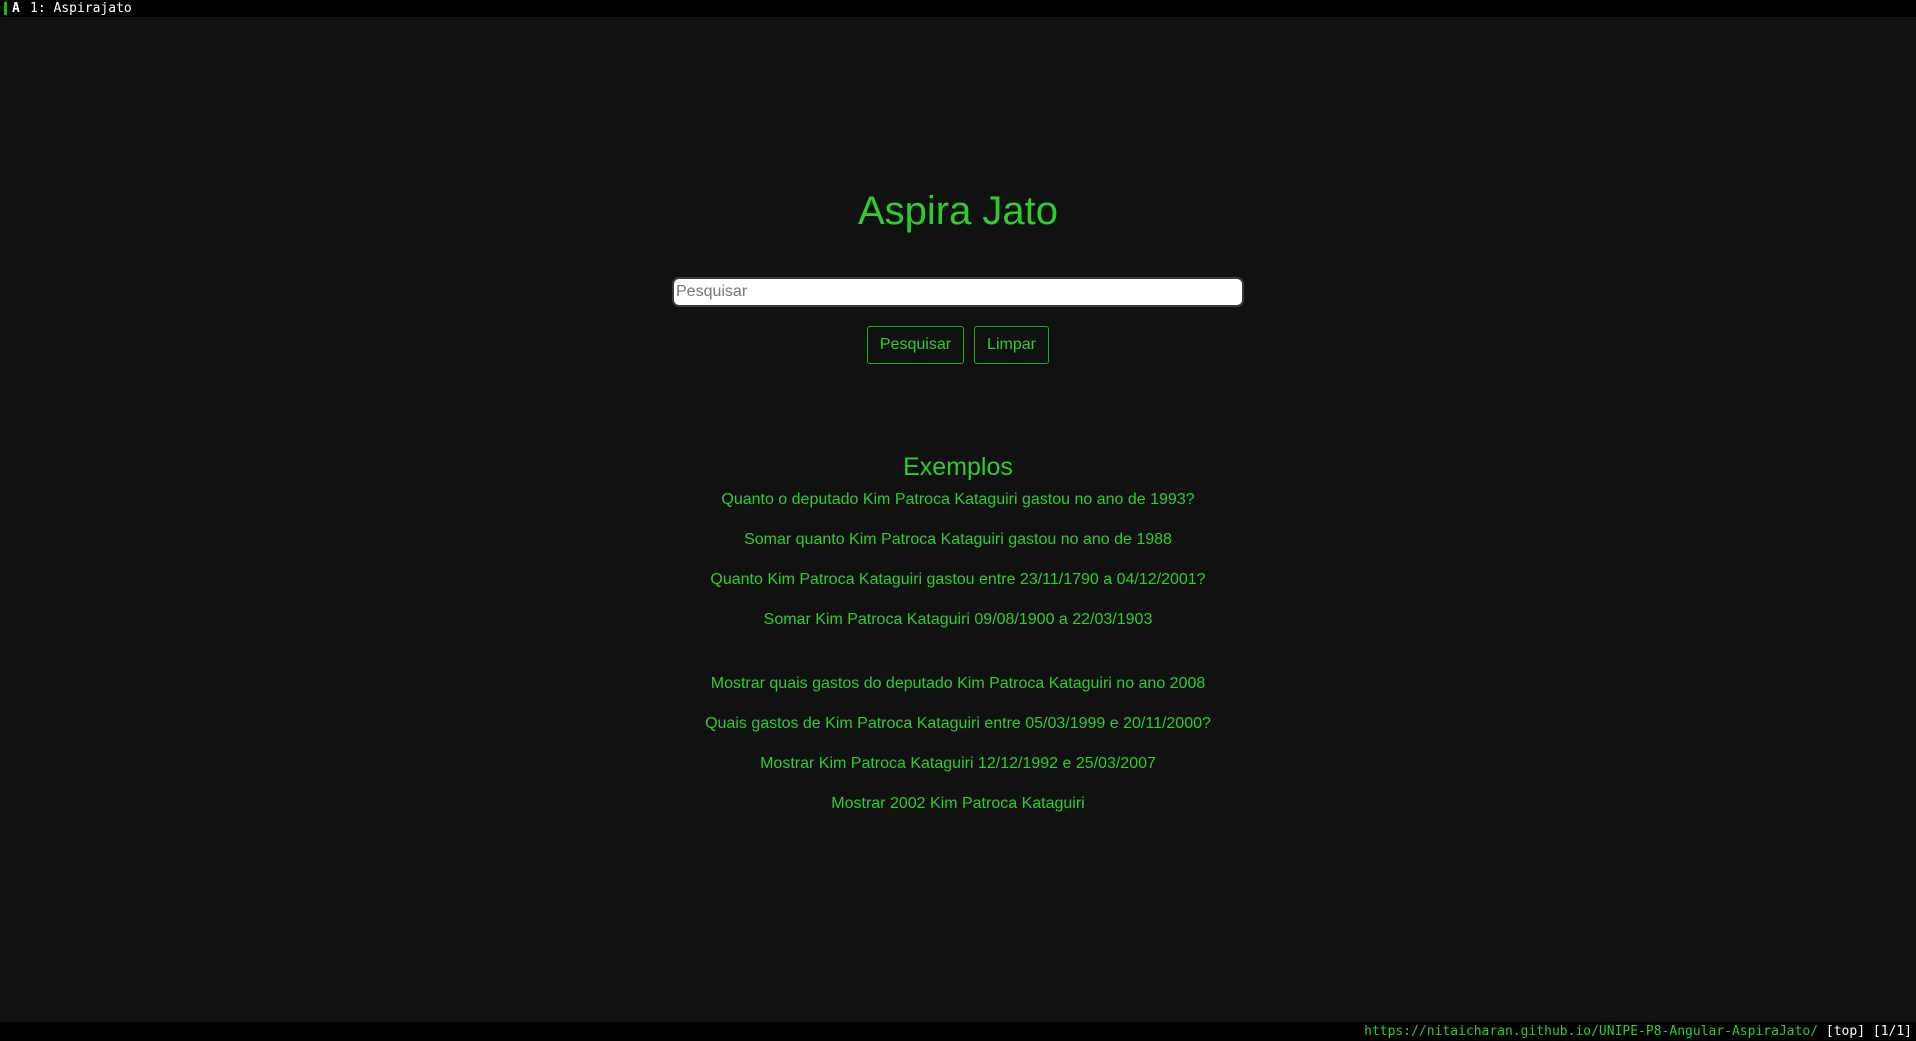  I want to click on active-tab-indicator, so click(5, 8).